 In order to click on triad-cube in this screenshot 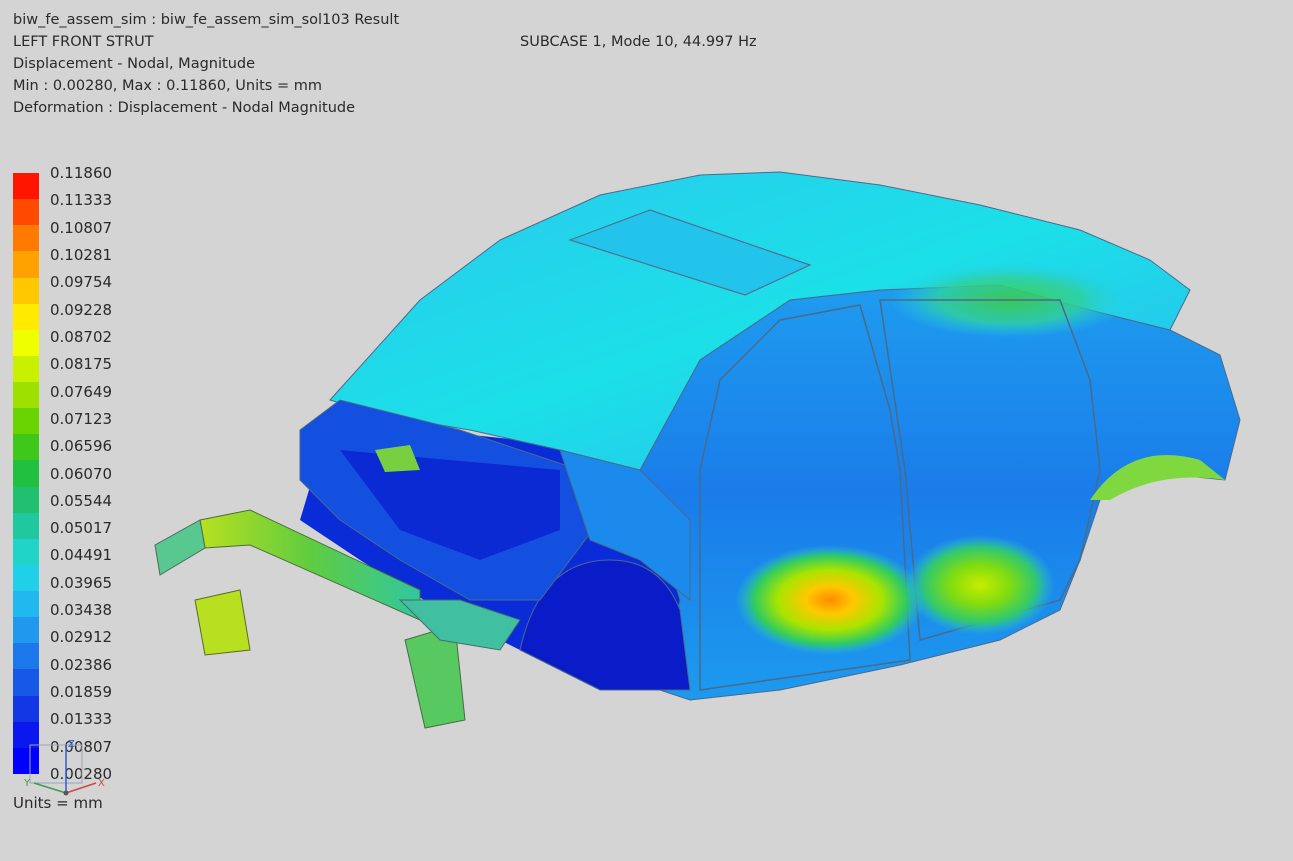, I will do `click(56, 764)`.